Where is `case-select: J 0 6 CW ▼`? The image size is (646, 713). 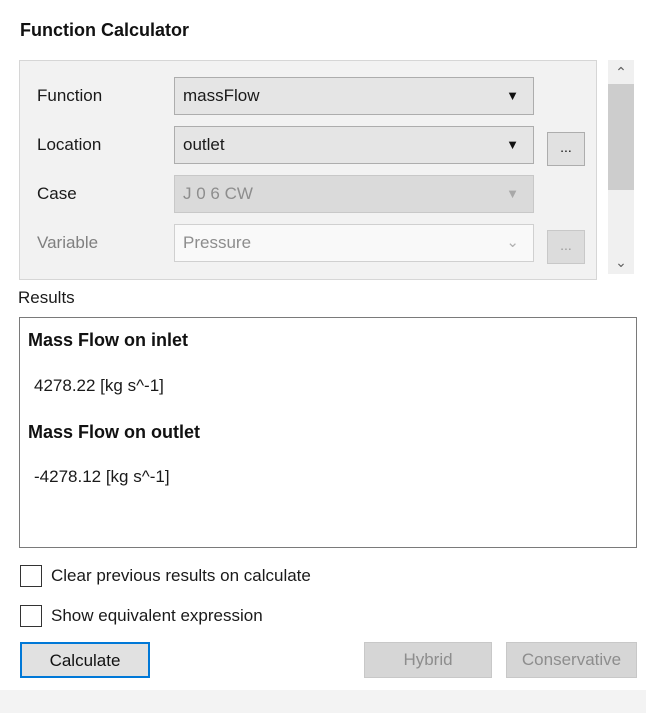
case-select: J 0 6 CW ▼ is located at coordinates (354, 194).